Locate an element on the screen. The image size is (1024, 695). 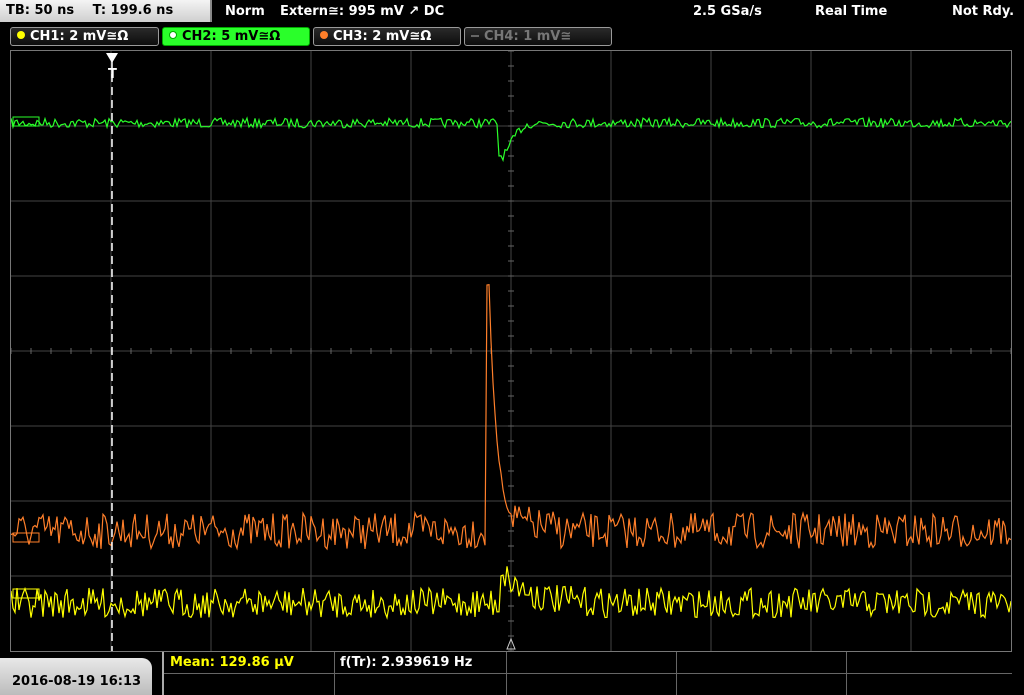
timebase-box: TB: 50 ns T: 199.6 ns is located at coordinates (106, 11).